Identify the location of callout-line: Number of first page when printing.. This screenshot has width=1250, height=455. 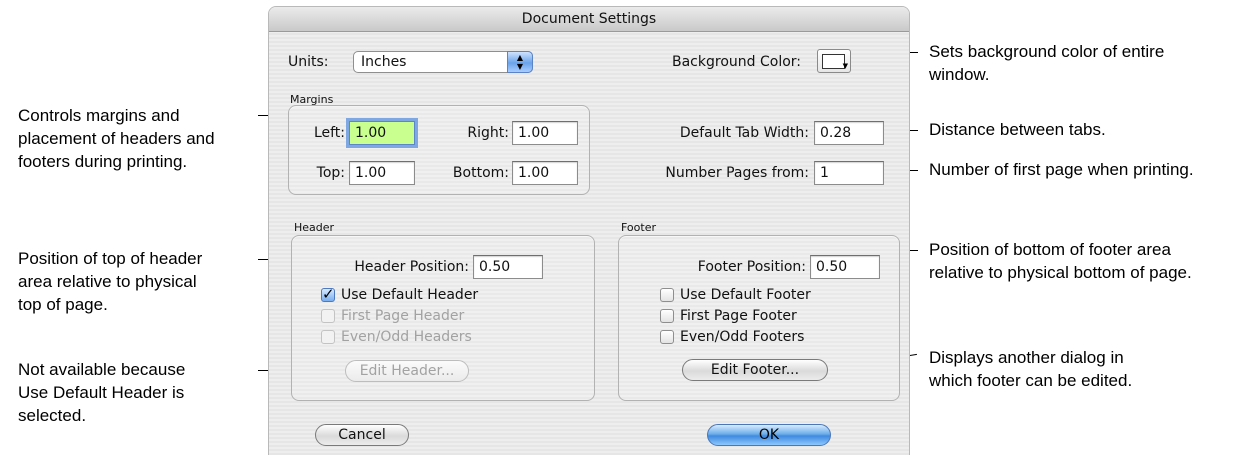
(1061, 169).